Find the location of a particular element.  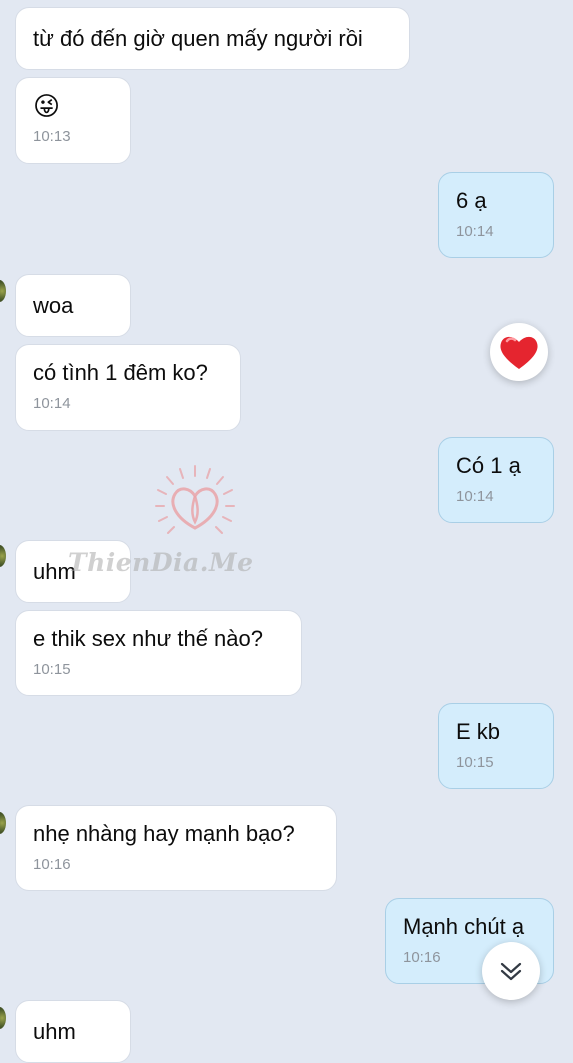

message-bubble-incoming: có tình 1 đêm ko? 10:14 is located at coordinates (128, 387).